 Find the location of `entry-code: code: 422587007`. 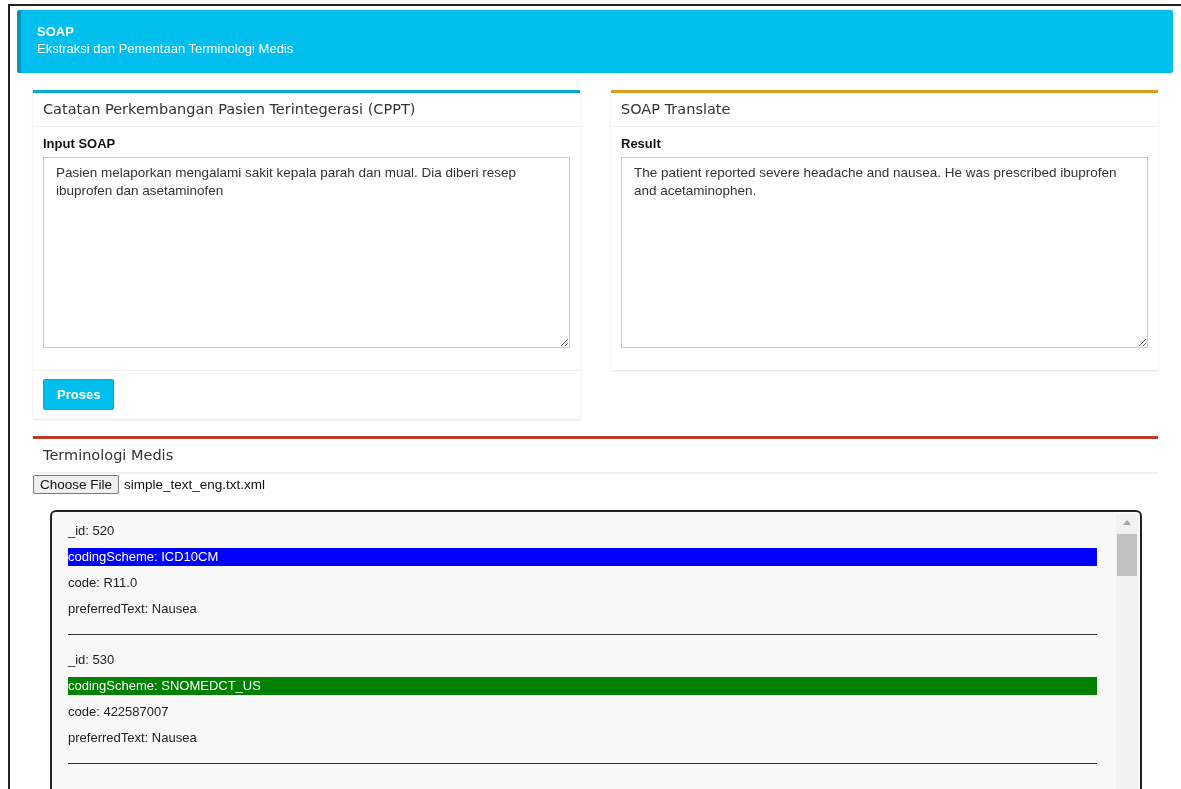

entry-code: code: 422587007 is located at coordinates (119, 712).